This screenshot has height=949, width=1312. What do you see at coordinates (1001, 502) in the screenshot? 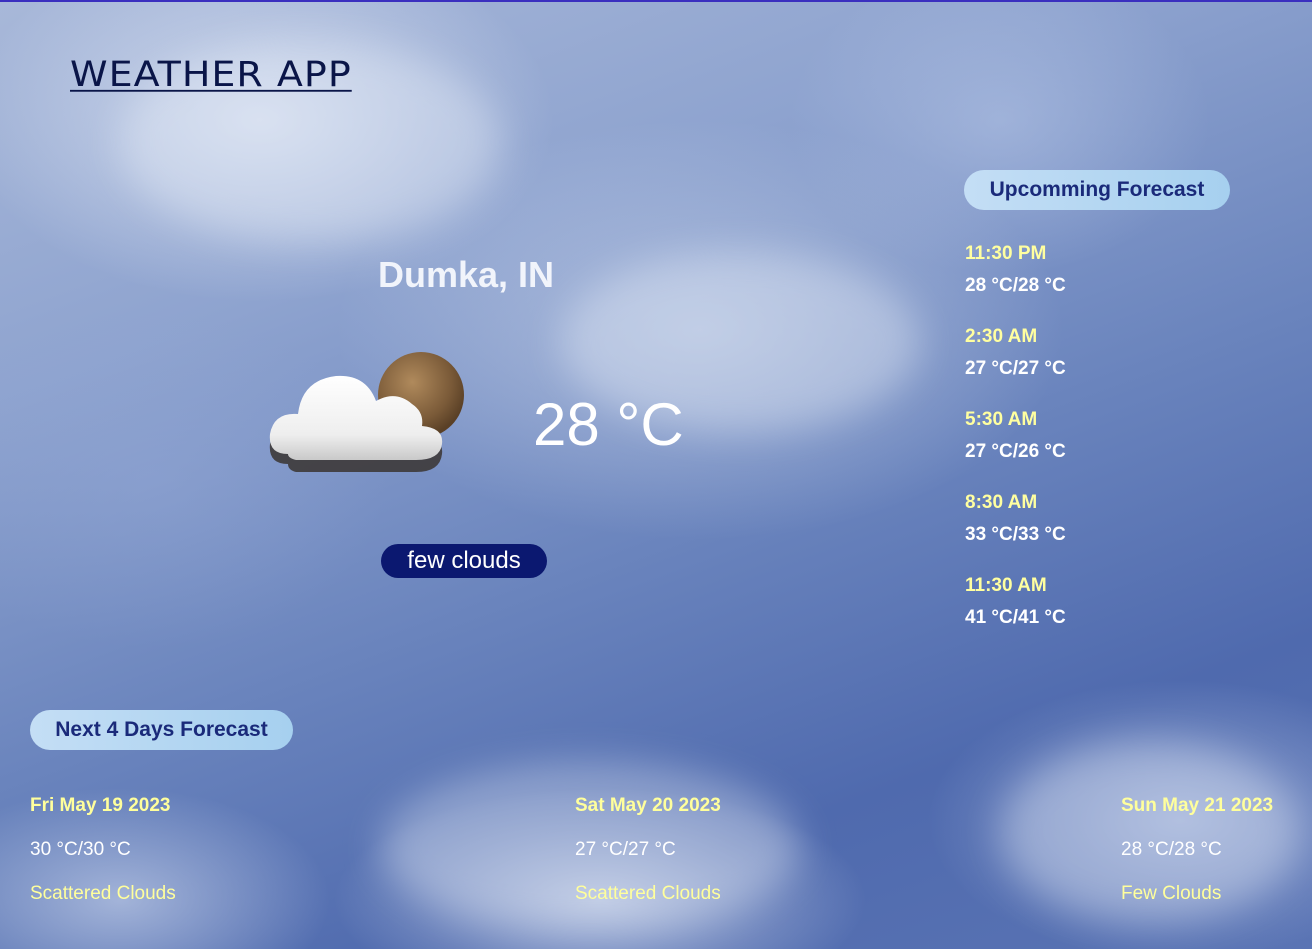
I see `hourly-time: 8:30 AM` at bounding box center [1001, 502].